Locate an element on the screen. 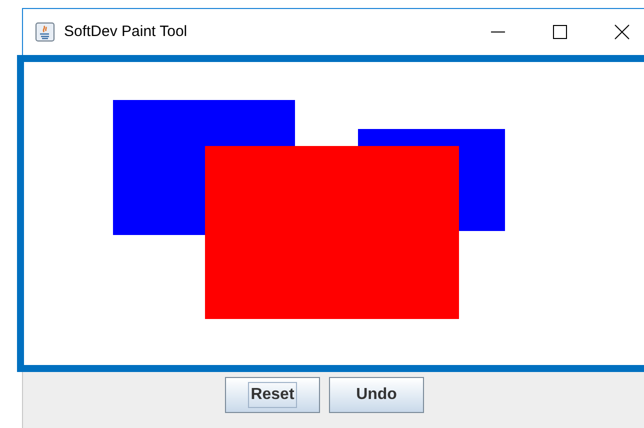 The width and height of the screenshot is (644, 428). action-button: Reset is located at coordinates (272, 395).